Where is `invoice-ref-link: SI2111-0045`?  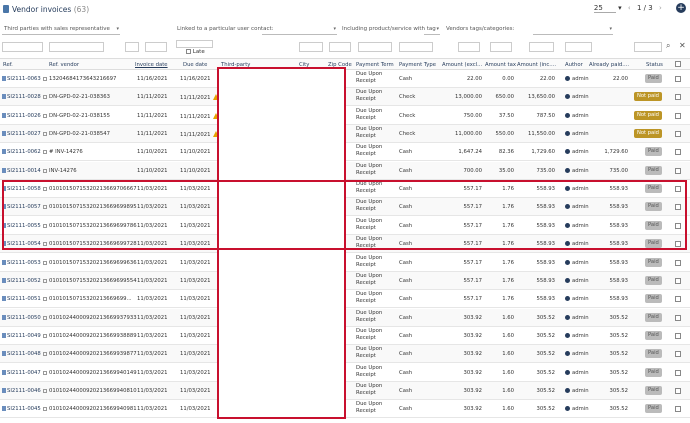 invoice-ref-link: SI2111-0045 is located at coordinates (24, 409).